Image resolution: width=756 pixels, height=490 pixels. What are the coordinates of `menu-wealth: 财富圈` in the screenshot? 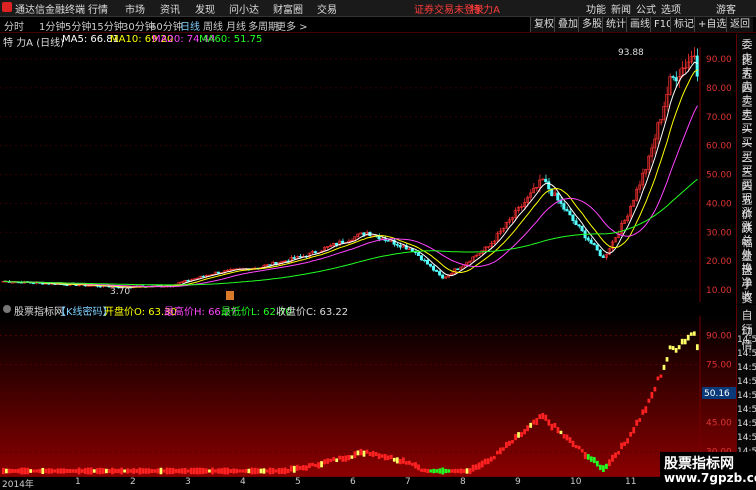 It's located at (288, 8).